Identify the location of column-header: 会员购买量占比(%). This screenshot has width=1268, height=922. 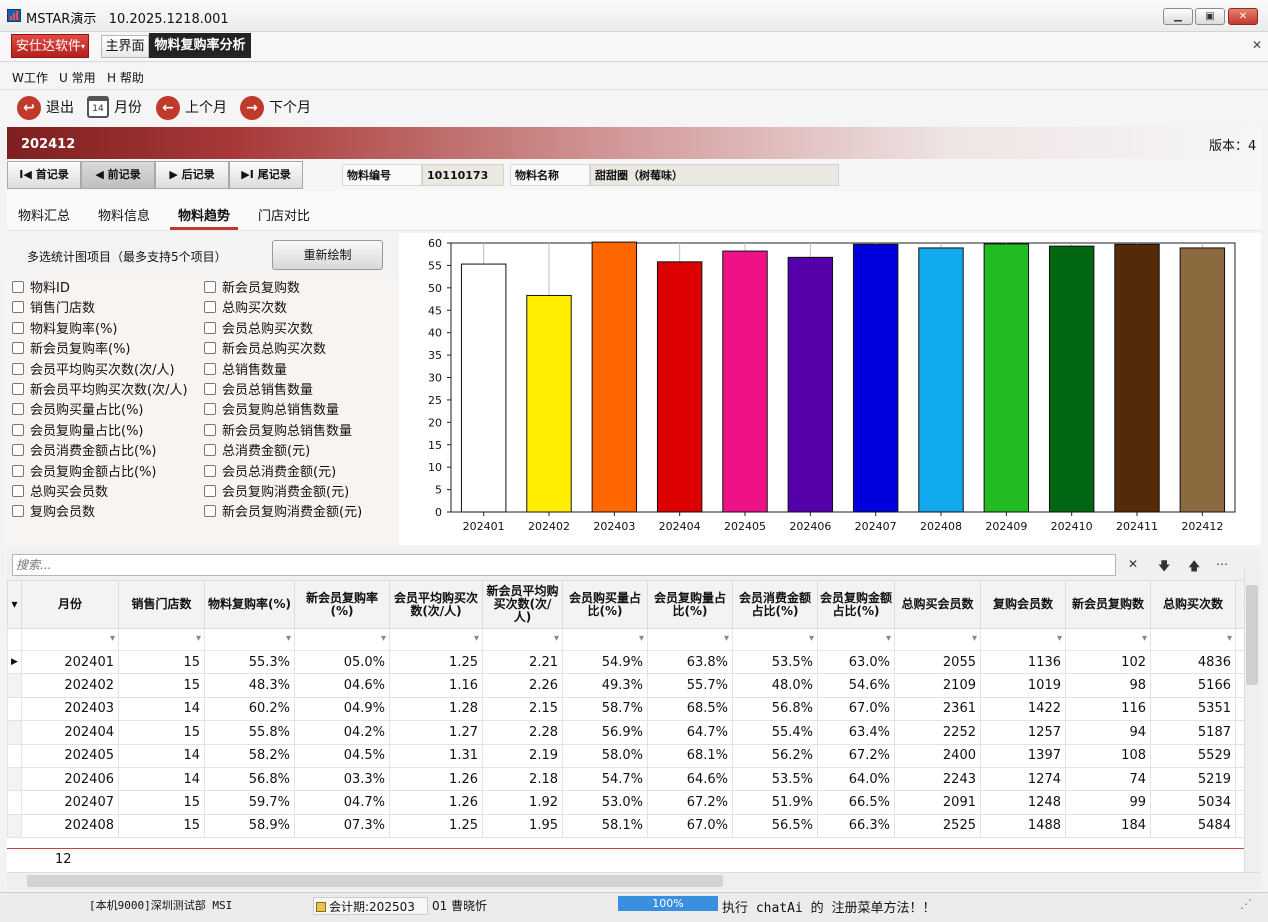
(605, 604).